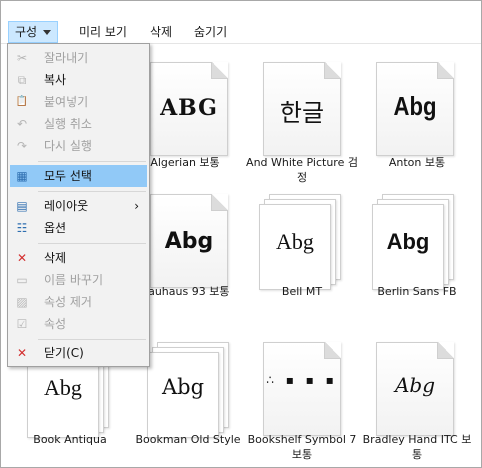  Describe the element at coordinates (241, 22) in the screenshot. I see `command-bar: 구성 미리 보기 삭제 숨기기` at that location.